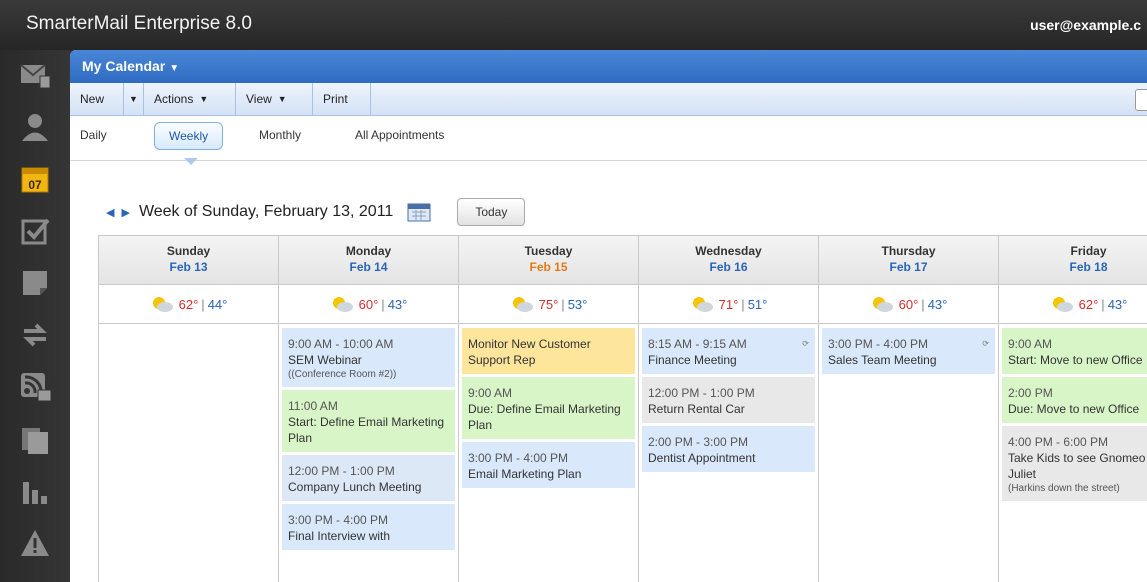  Describe the element at coordinates (368, 527) in the screenshot. I see `appointment: 3:00 PM - 4:00 PM Final Interview with` at that location.